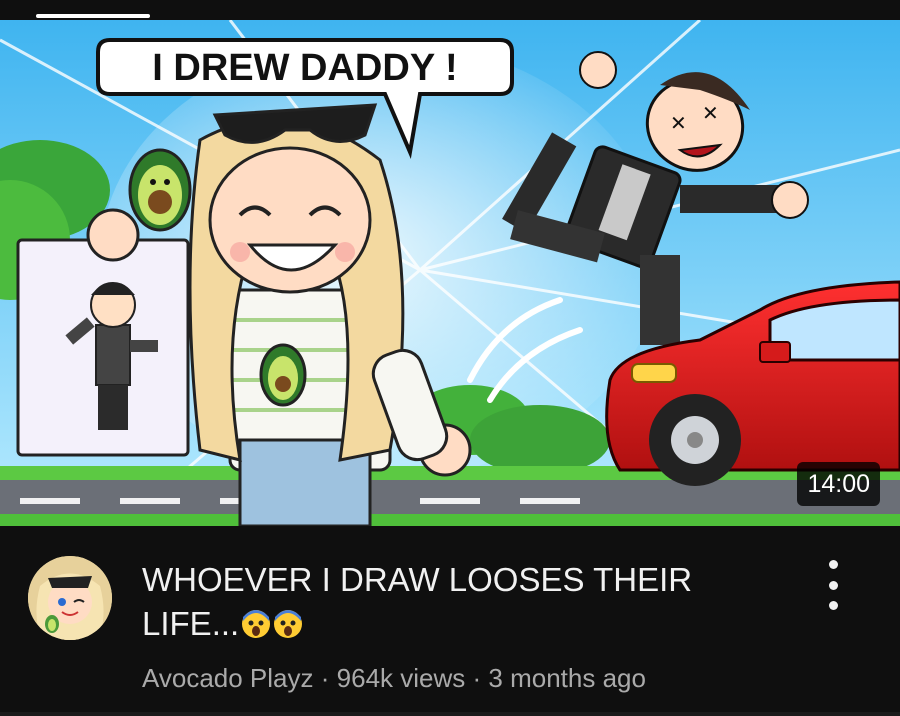  I want to click on avatar-image, so click(70, 598).